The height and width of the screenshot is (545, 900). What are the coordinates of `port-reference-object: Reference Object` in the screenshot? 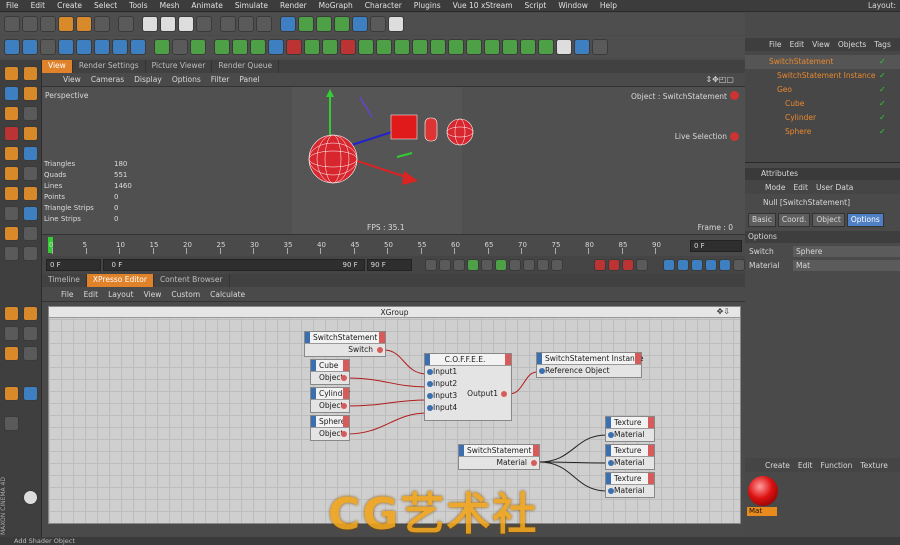 It's located at (589, 371).